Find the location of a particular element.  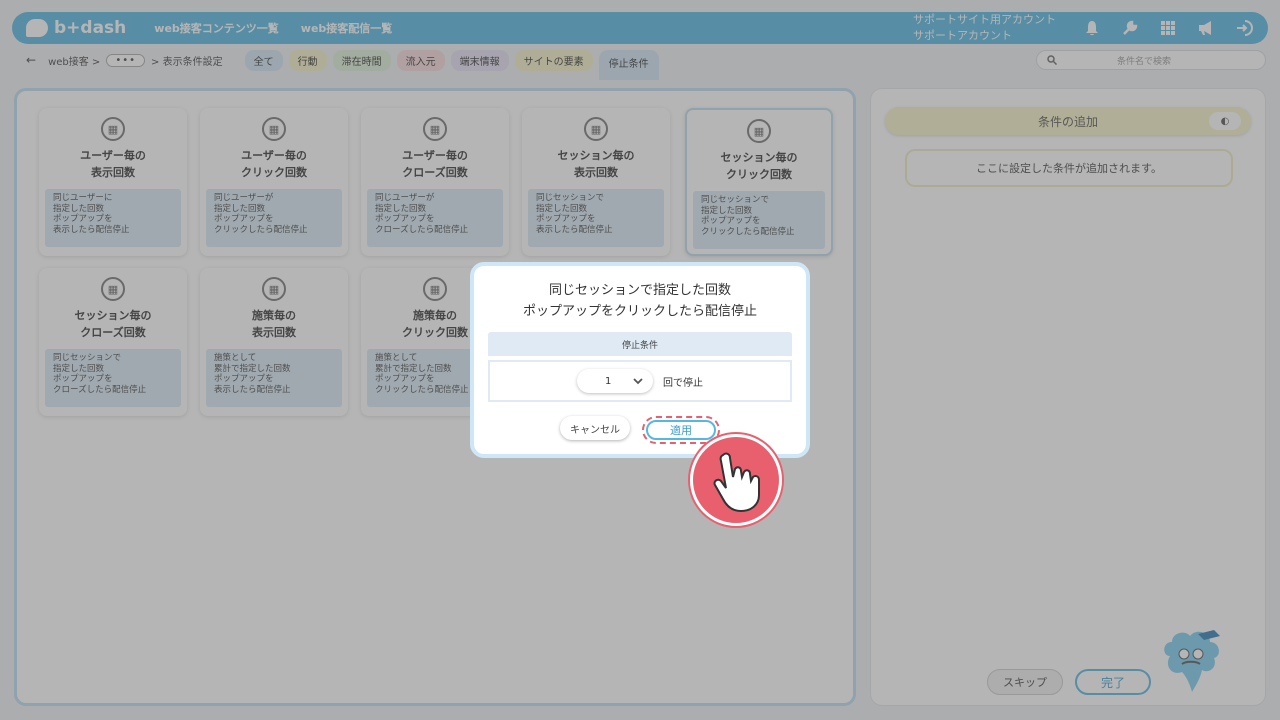

modal-section-header: 停止条件 is located at coordinates (640, 344).